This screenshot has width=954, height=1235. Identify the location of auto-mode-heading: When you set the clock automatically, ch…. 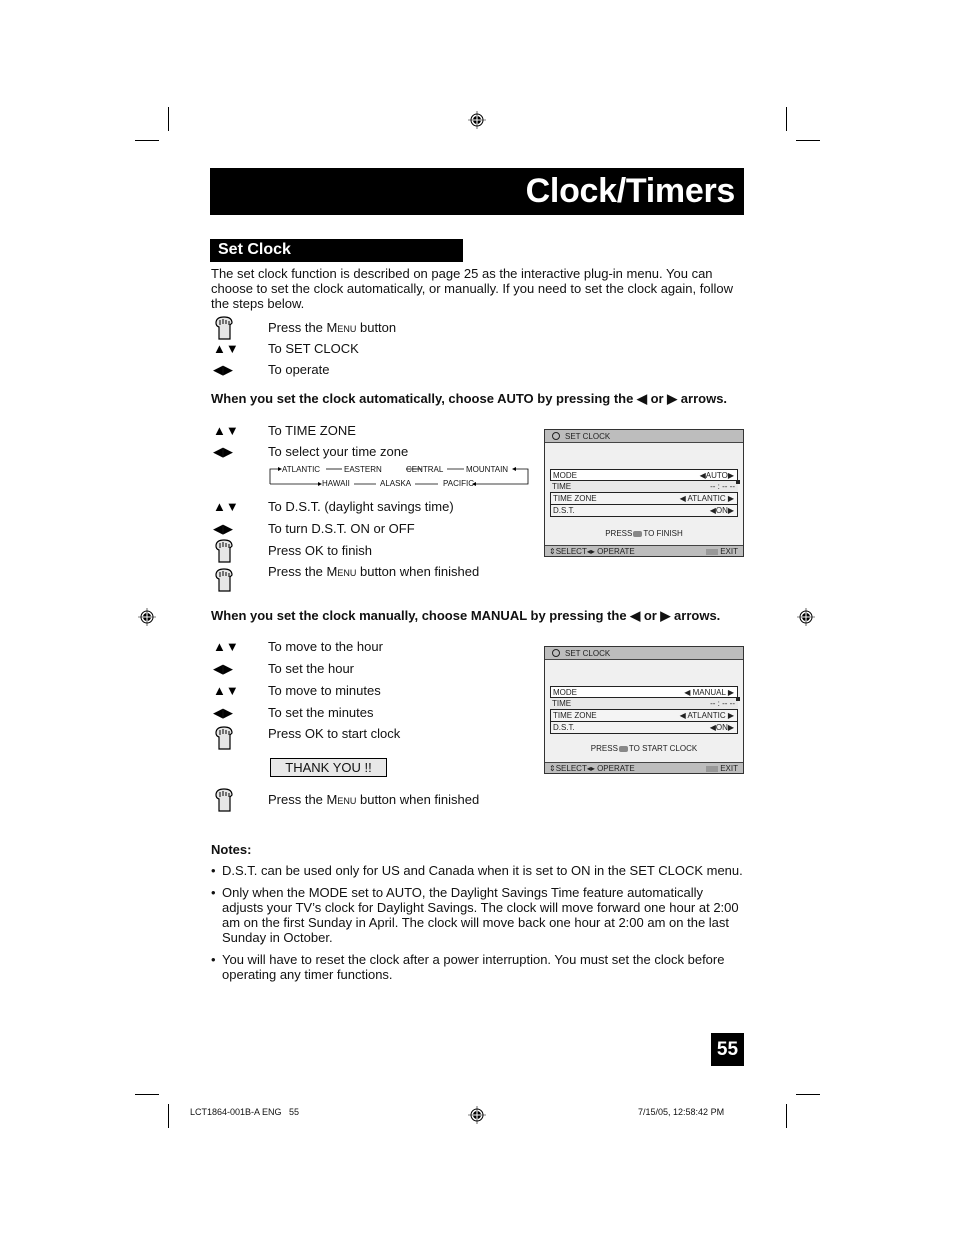
(469, 398).